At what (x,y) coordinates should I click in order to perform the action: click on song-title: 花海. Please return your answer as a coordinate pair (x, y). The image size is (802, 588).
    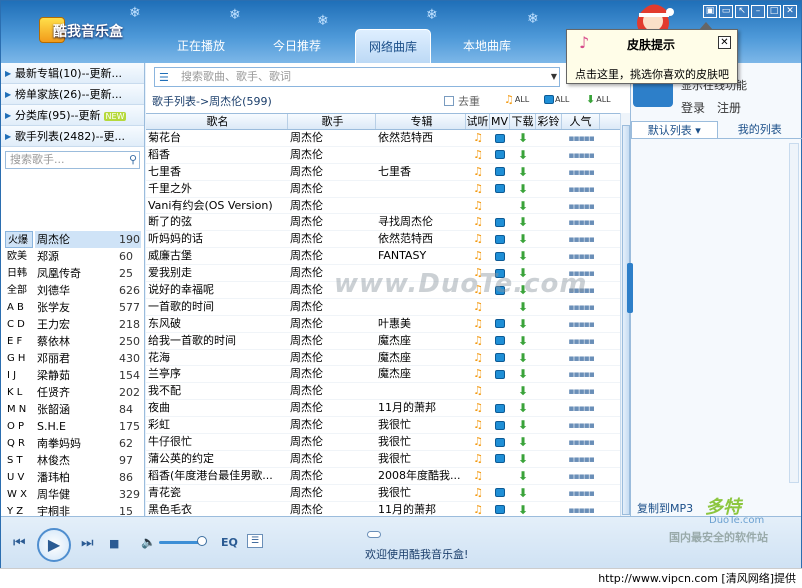
    Looking at the image, I should click on (217, 358).